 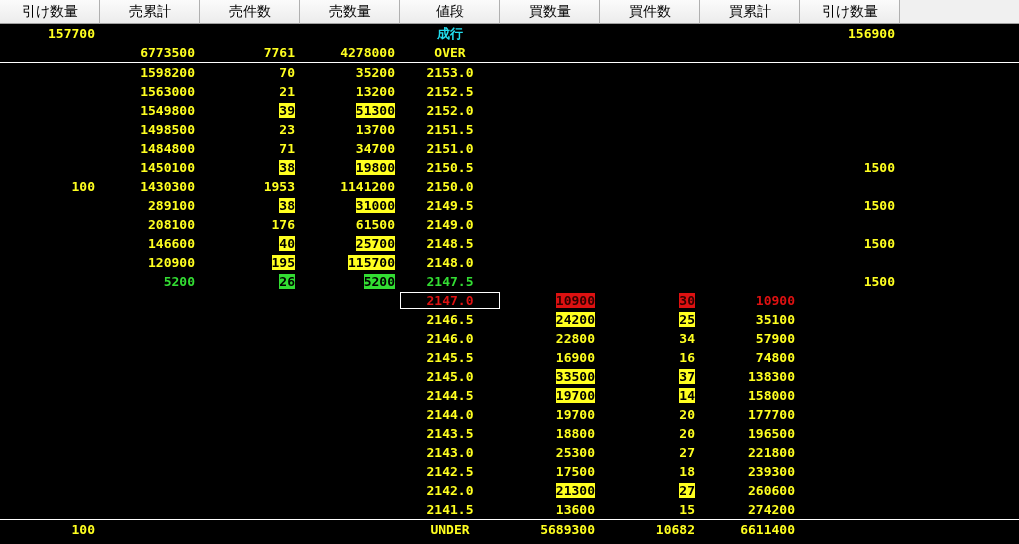 I want to click on table-cell: 2142.0, so click(x=450, y=490).